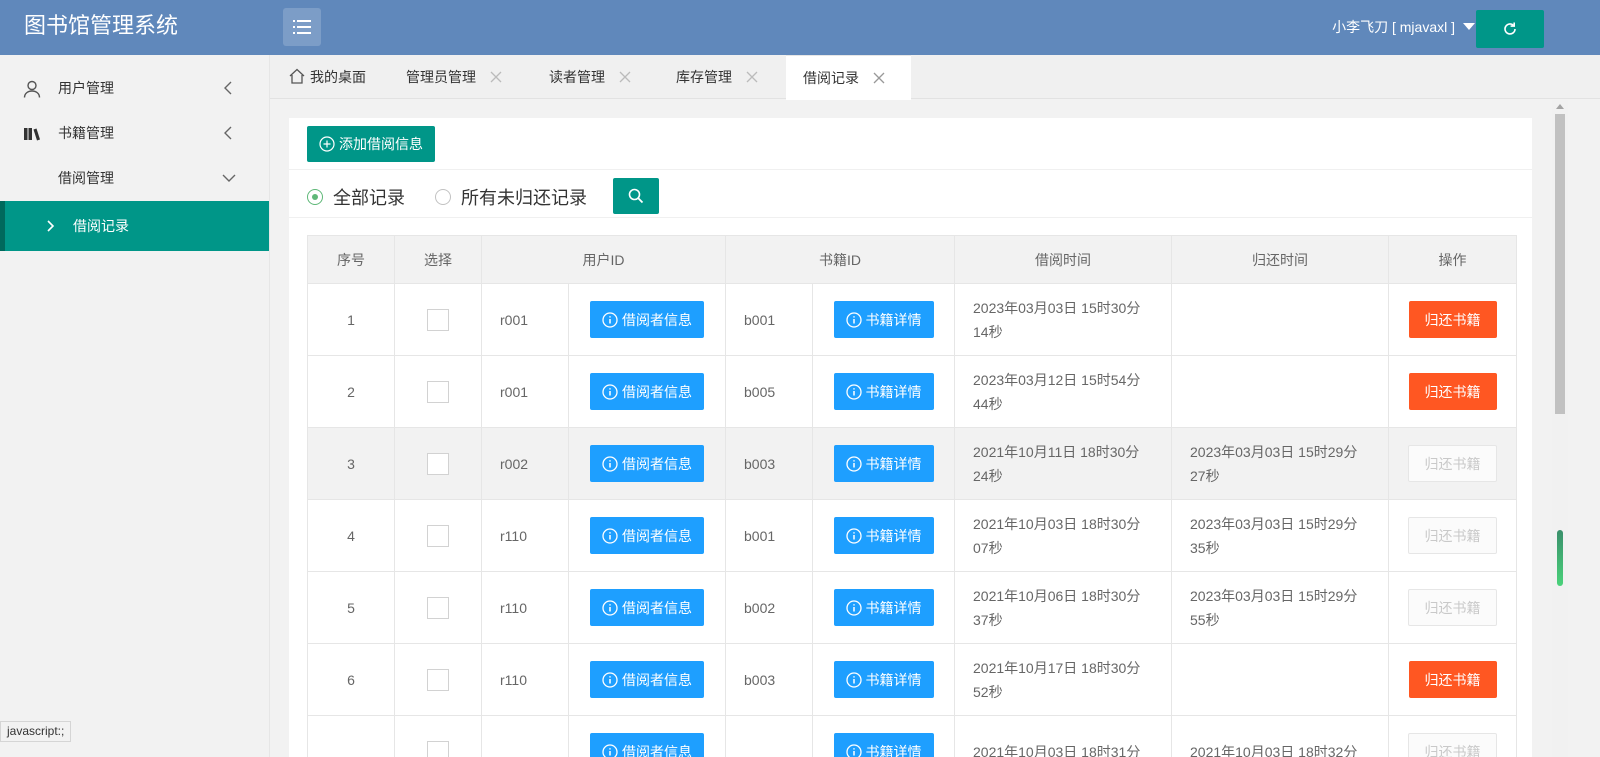 This screenshot has width=1600, height=757. I want to click on return-time: 2021年10月03日 18时32分, so click(1280, 736).